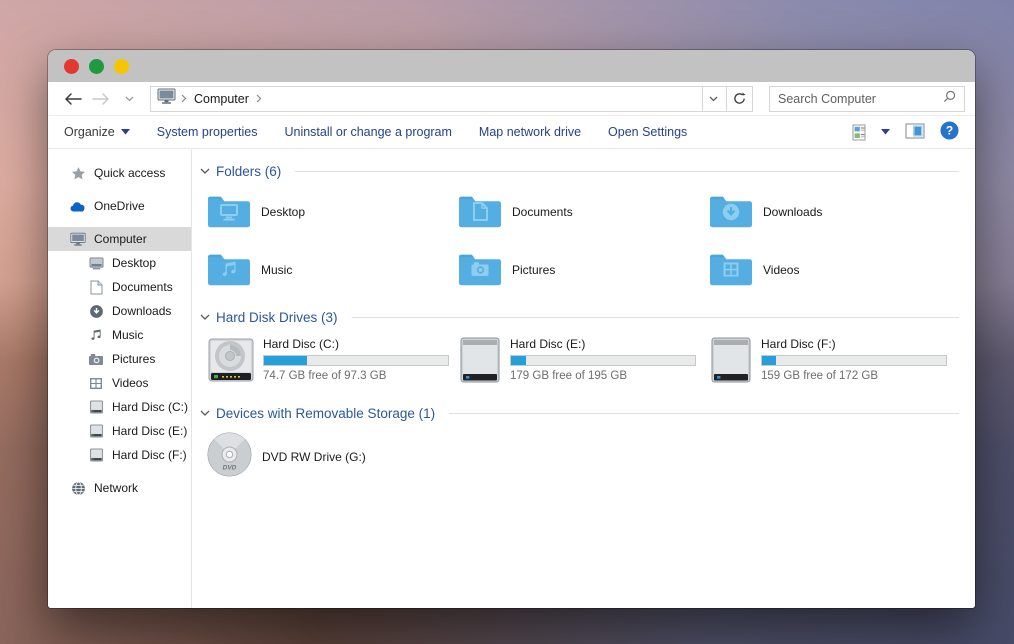 Image resolution: width=1014 pixels, height=644 pixels. Describe the element at coordinates (438, 98) in the screenshot. I see `address-bar: Computer` at that location.